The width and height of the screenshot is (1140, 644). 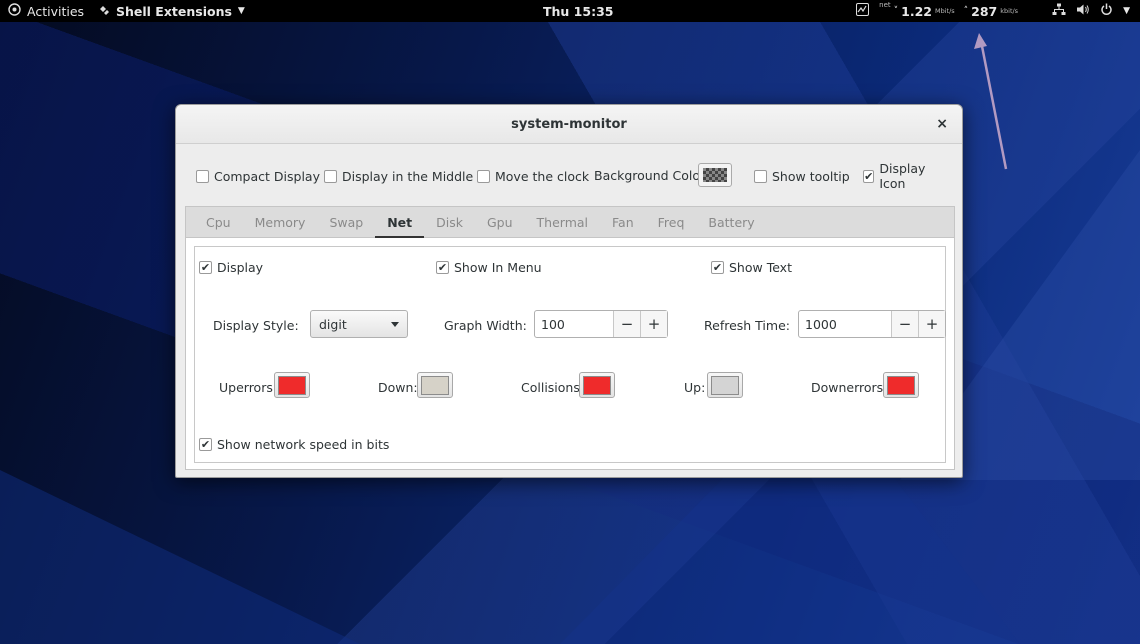 What do you see at coordinates (398, 387) in the screenshot?
I see `down-label: Down:` at bounding box center [398, 387].